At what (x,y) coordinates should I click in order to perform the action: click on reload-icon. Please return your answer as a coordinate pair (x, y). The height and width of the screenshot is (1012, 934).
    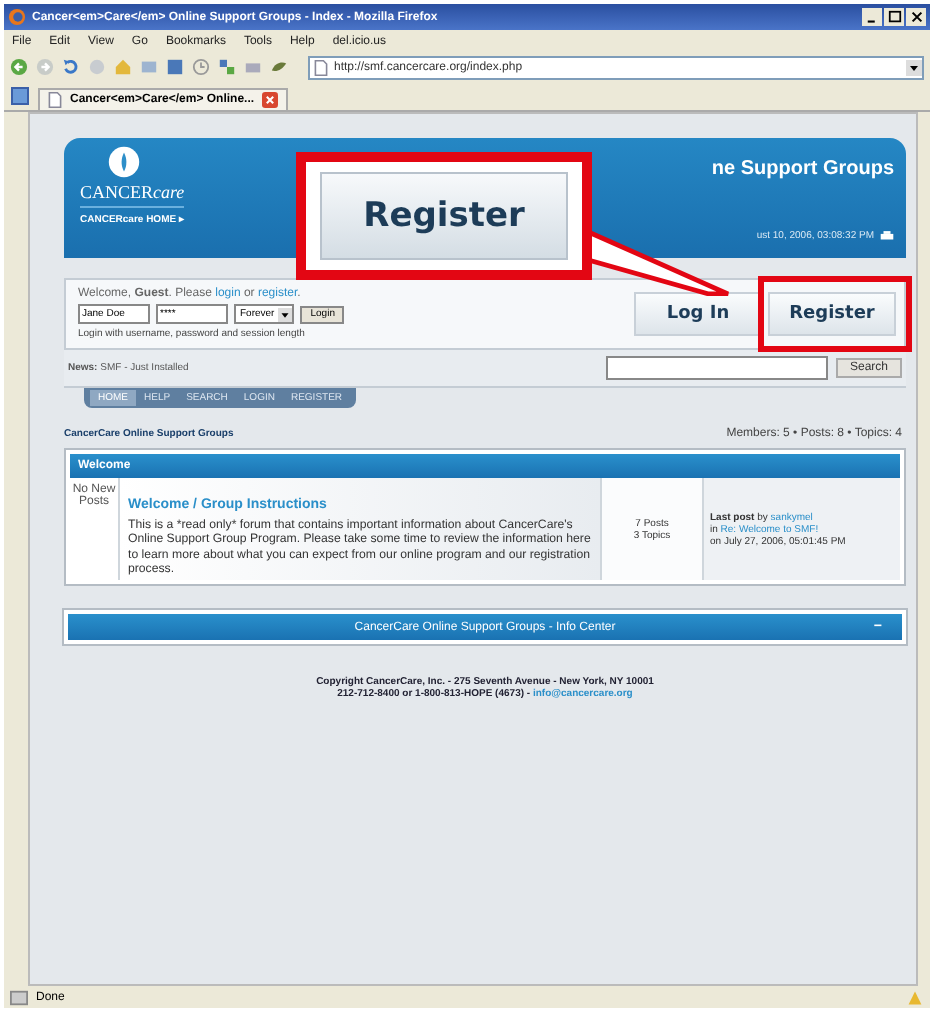
    Looking at the image, I should click on (71, 67).